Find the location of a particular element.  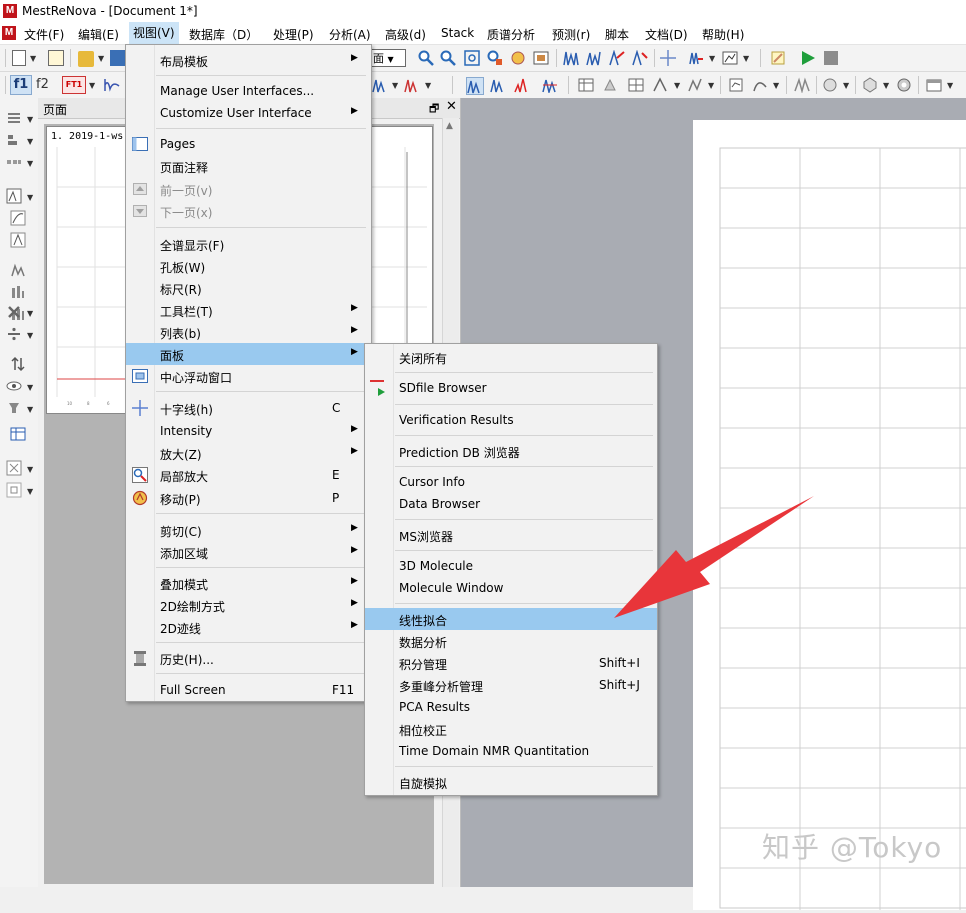

menu-process: 处理(P) is located at coordinates (293, 34).